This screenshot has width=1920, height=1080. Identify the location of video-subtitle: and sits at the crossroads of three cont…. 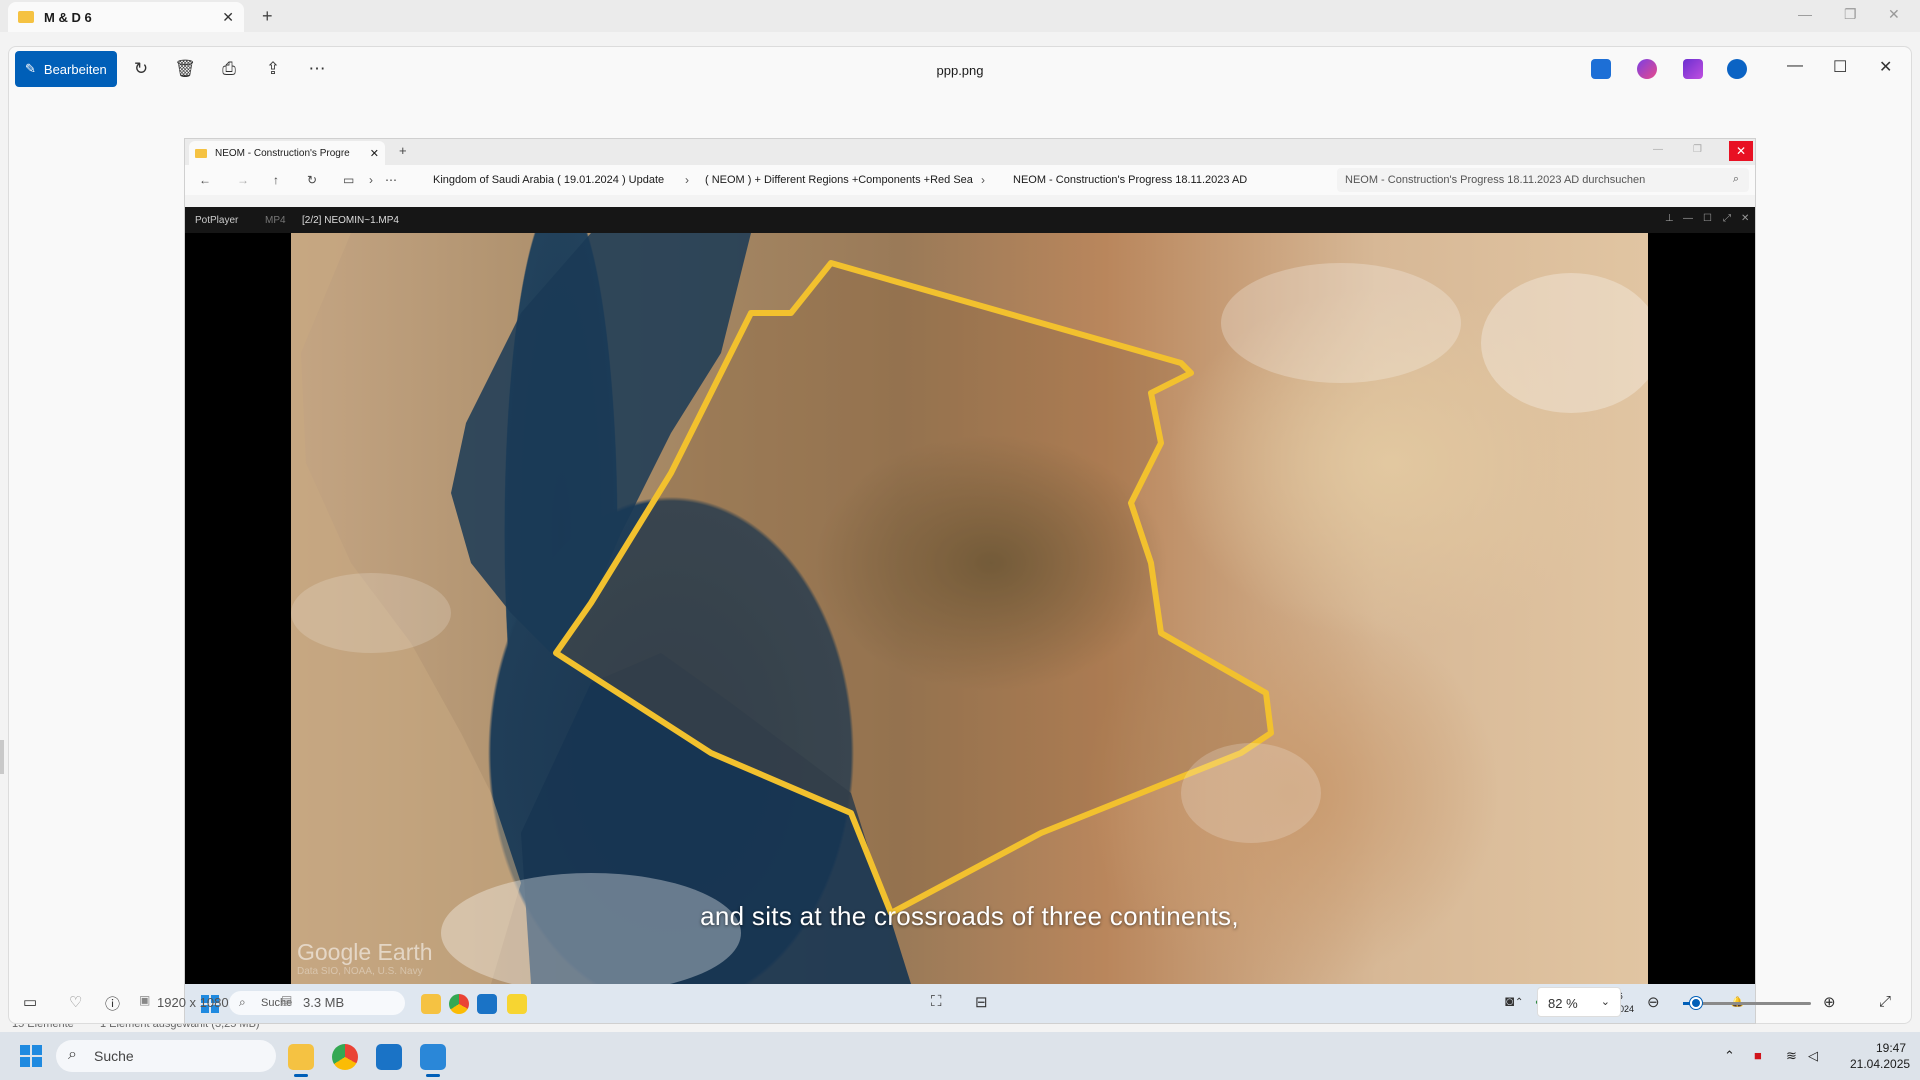
(969, 916).